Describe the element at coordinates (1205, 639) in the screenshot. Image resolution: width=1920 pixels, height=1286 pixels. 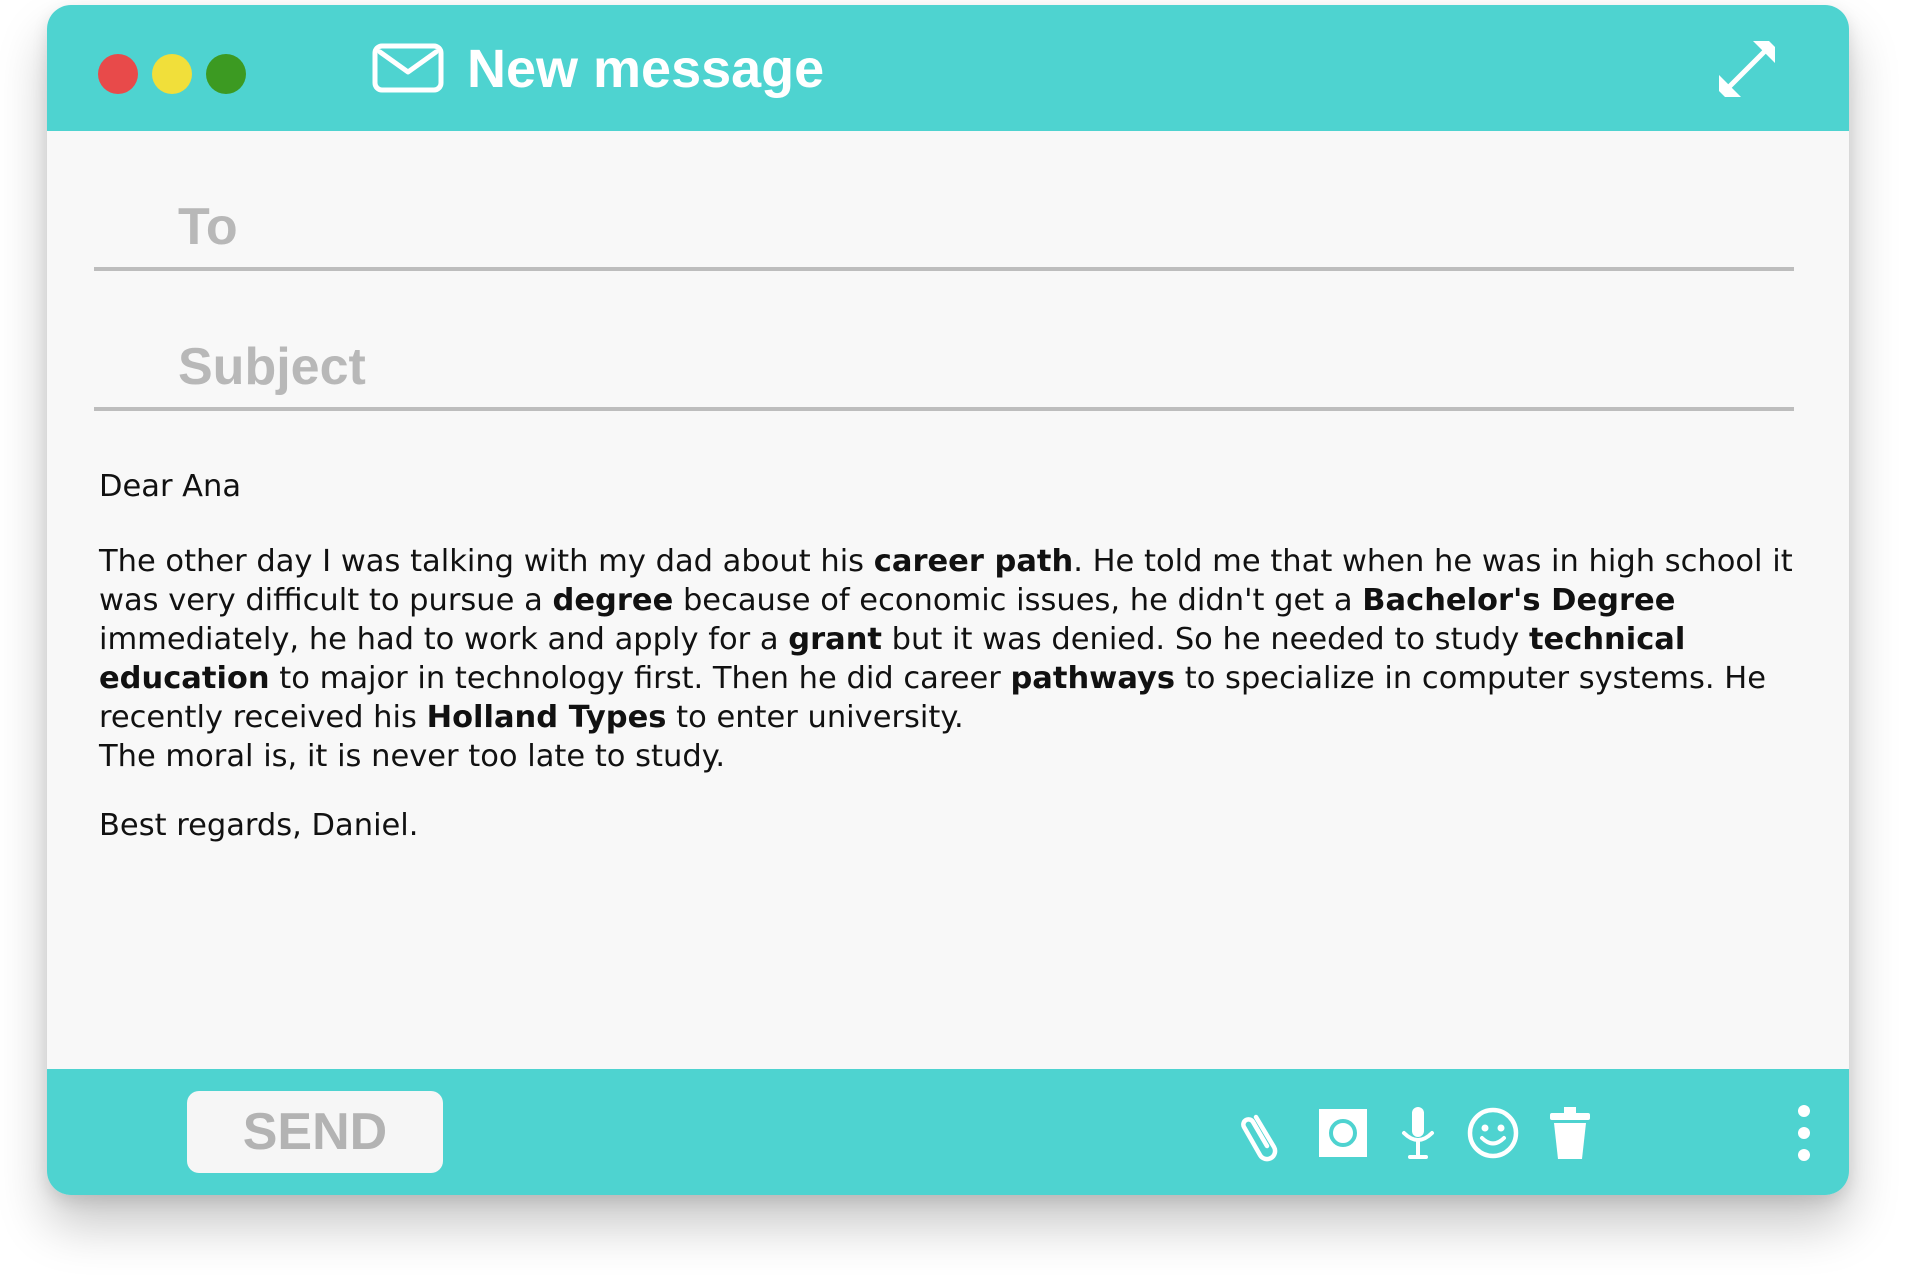
I see `body-text-run: but it was denied. So he needed to study` at that location.